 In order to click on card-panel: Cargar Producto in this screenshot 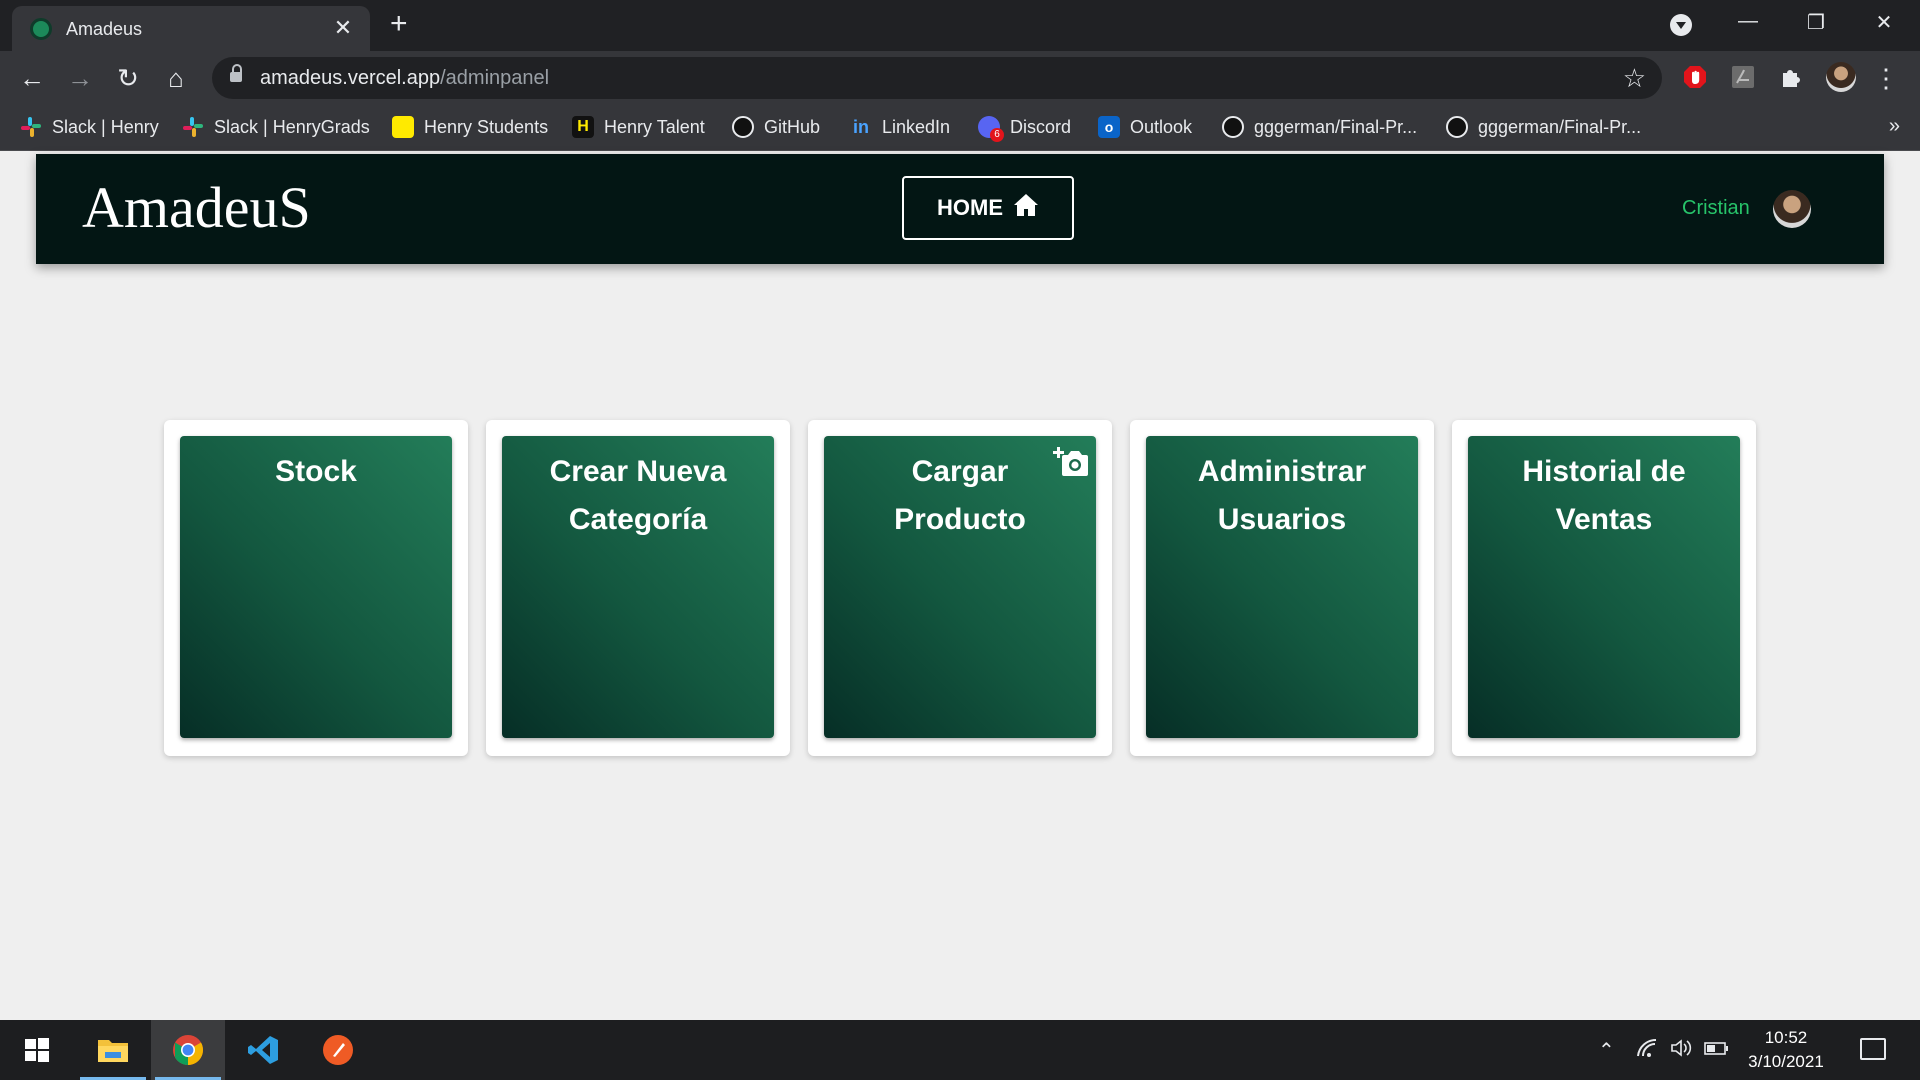, I will do `click(960, 587)`.